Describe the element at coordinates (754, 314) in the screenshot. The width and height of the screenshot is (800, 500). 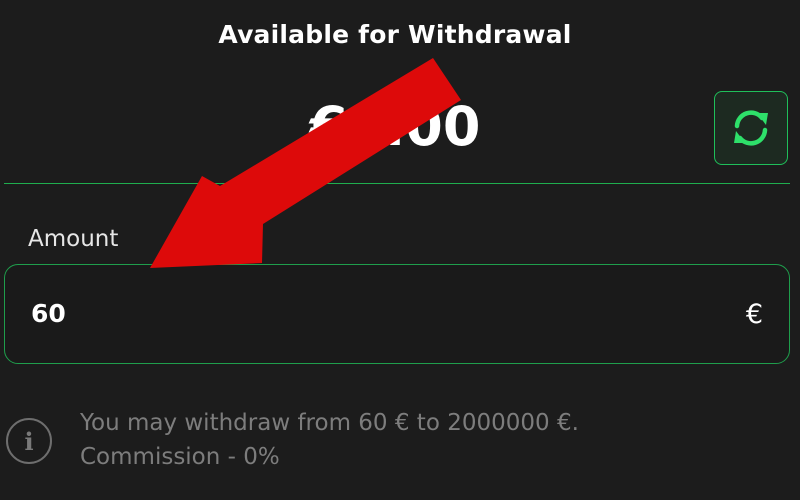
I see `currency-symbol: €` at that location.